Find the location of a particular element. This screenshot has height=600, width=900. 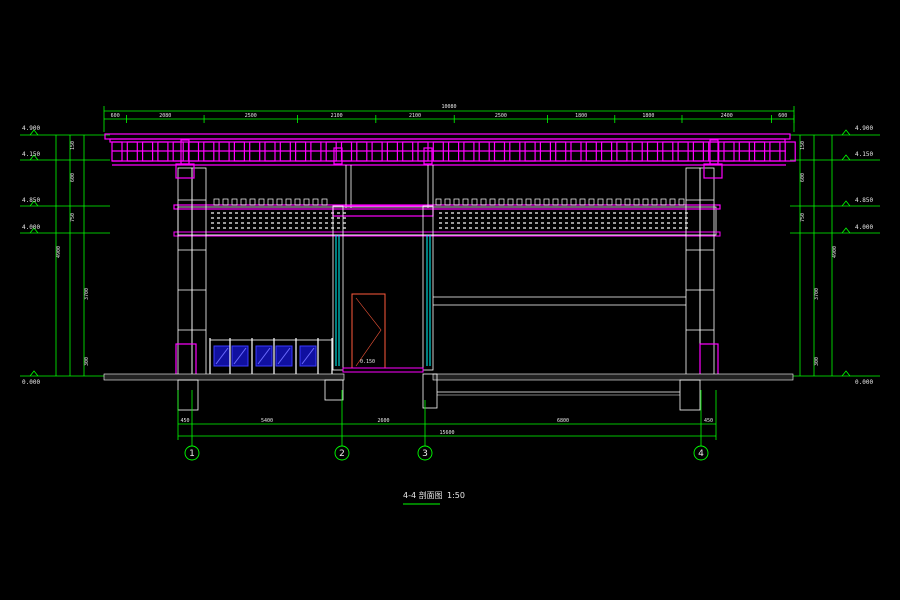

frieze-band is located at coordinates (447, 217).